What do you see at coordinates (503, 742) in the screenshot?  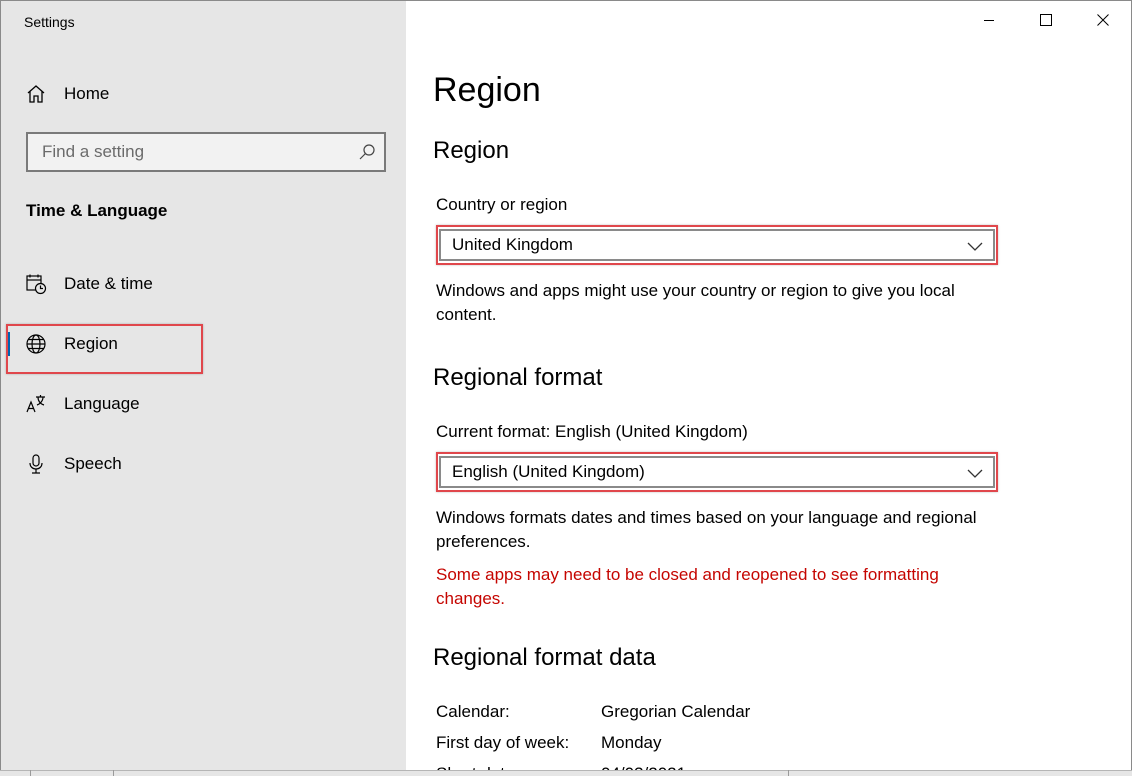 I see `format-data-key: First day of week:` at bounding box center [503, 742].